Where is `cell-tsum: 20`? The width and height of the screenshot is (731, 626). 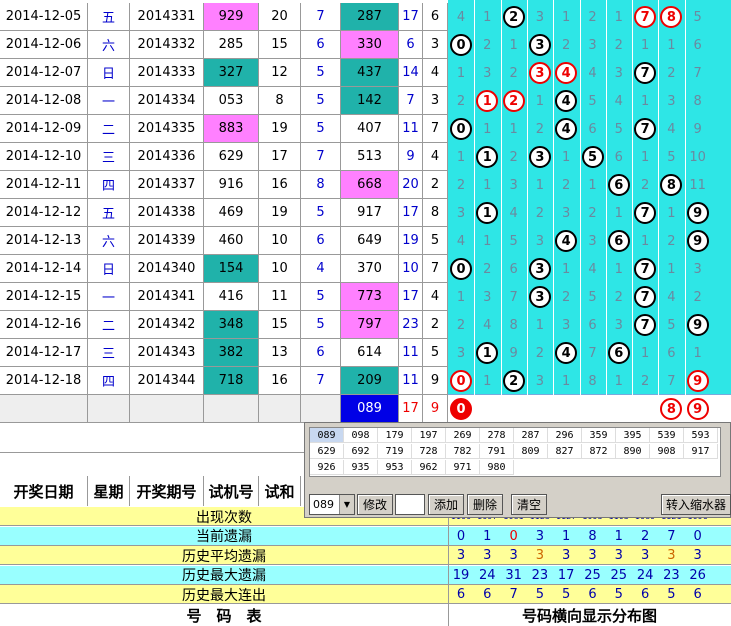 cell-tsum: 20 is located at coordinates (411, 185).